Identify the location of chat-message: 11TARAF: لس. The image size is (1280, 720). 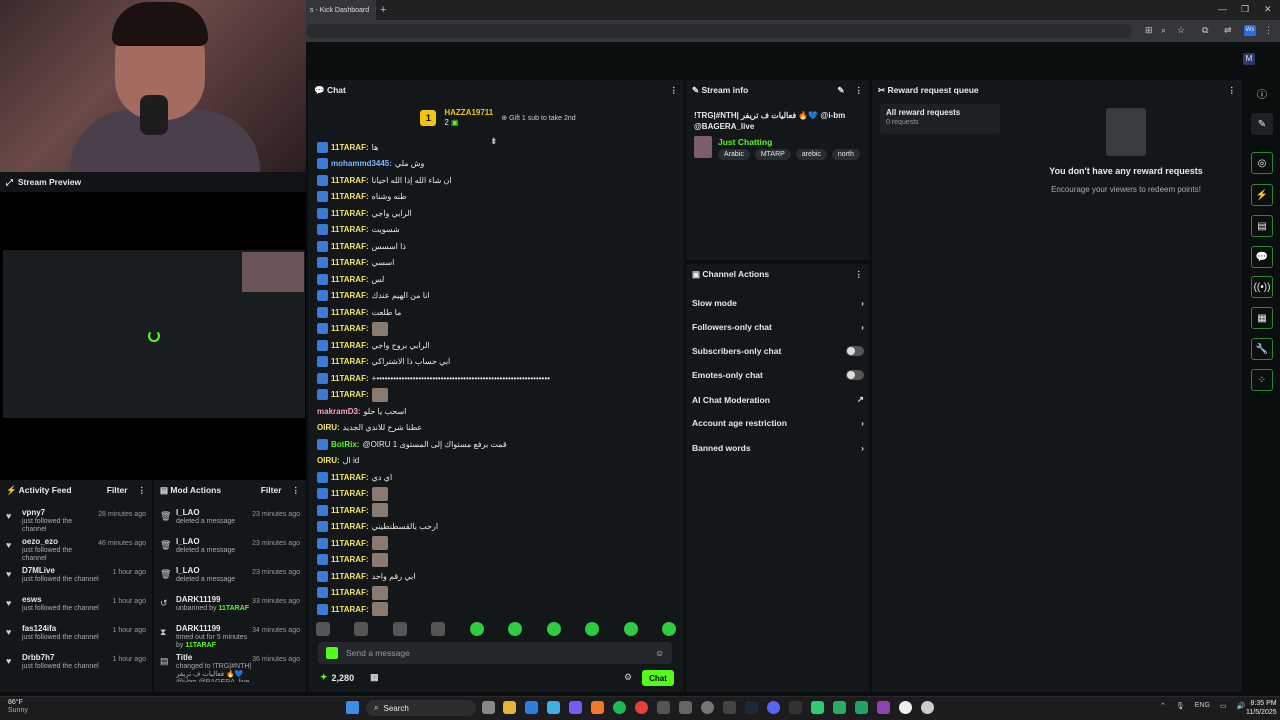
(350, 279).